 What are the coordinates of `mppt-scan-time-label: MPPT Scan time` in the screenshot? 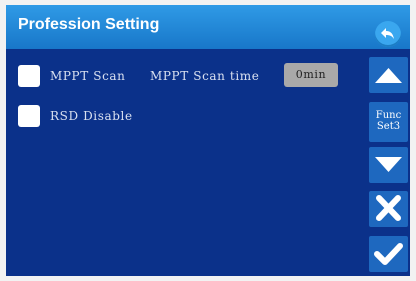 It's located at (205, 76).